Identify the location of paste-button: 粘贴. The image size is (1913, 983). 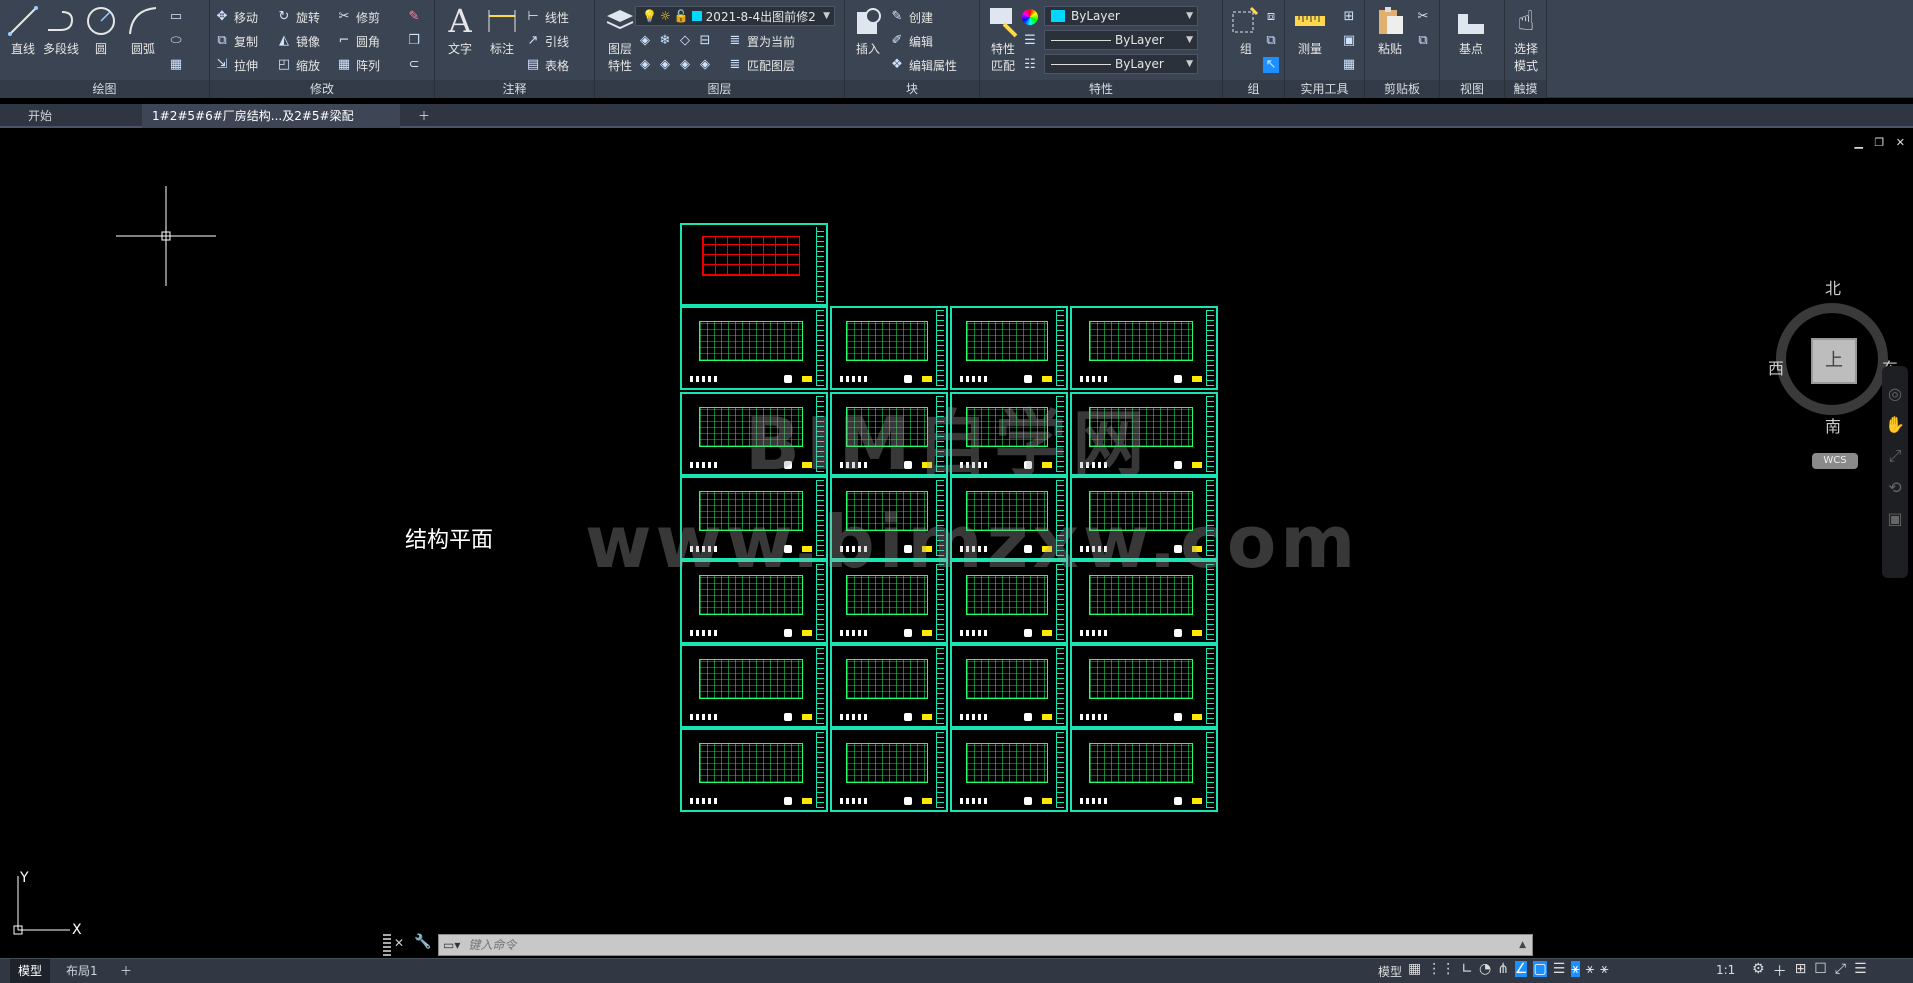
(1390, 30).